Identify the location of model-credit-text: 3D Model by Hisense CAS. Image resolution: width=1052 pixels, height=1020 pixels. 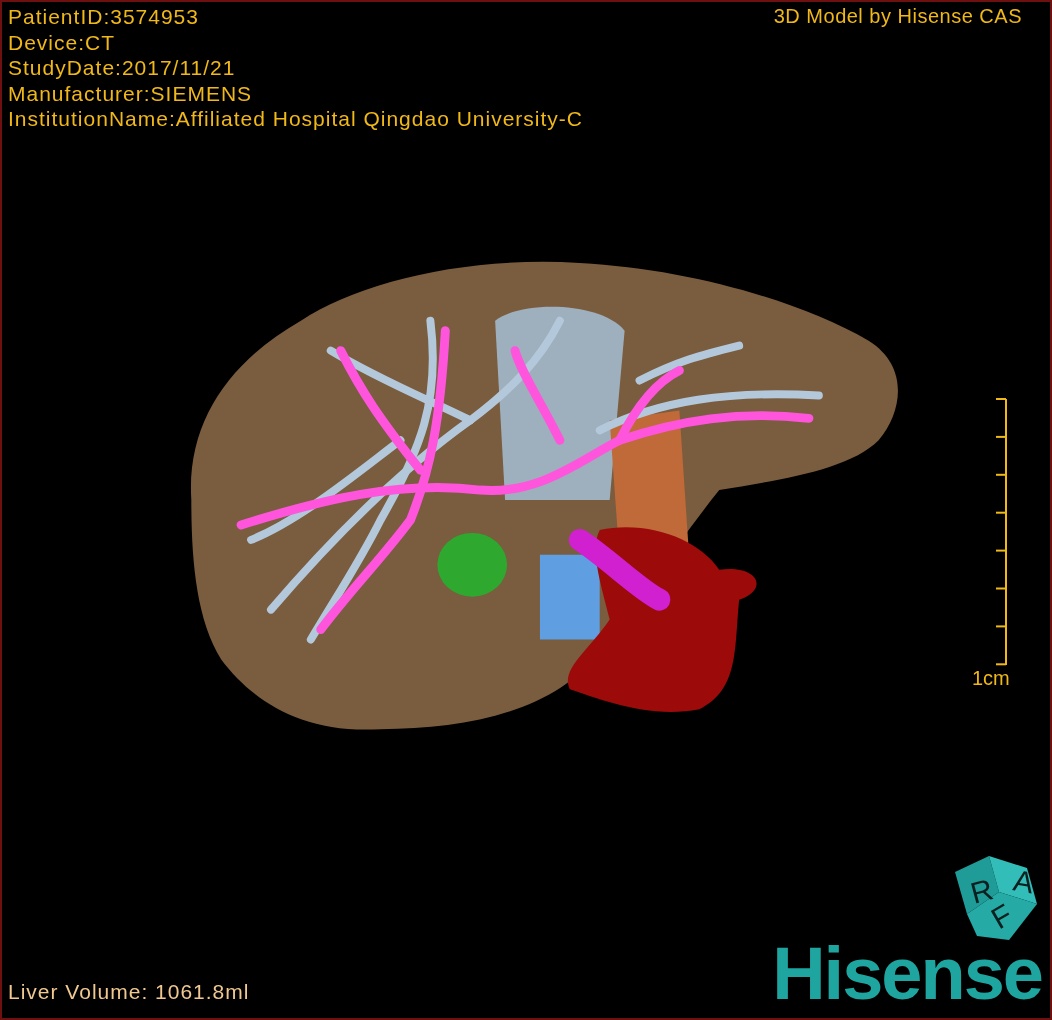
(897, 16).